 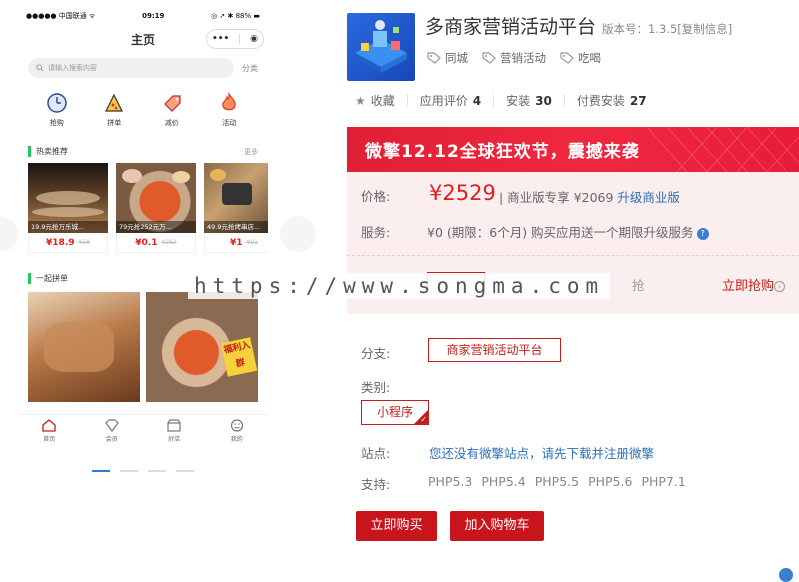 I want to click on product-card: 49.9元抢烤串店... ¥1 ¥91, so click(x=236, y=208).